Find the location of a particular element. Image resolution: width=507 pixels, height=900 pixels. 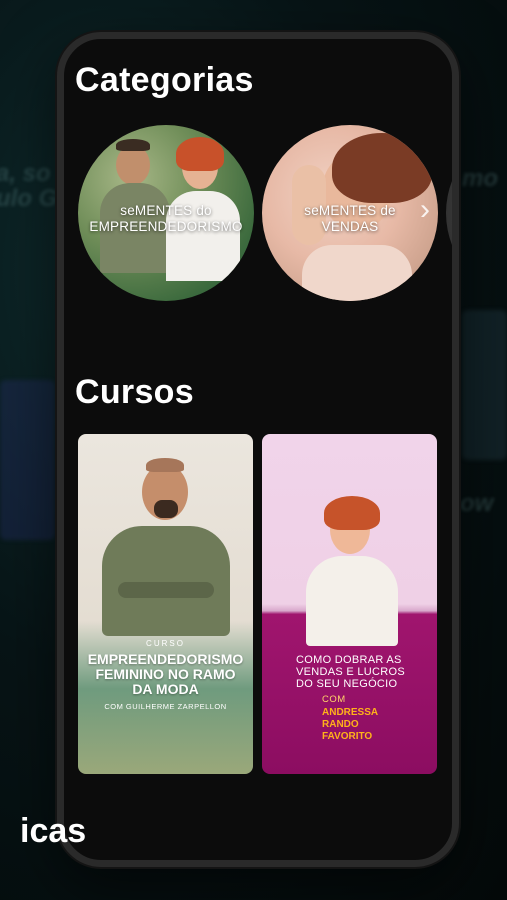

course-title-line: DO SEU NEGÓCIO is located at coordinates (347, 684).